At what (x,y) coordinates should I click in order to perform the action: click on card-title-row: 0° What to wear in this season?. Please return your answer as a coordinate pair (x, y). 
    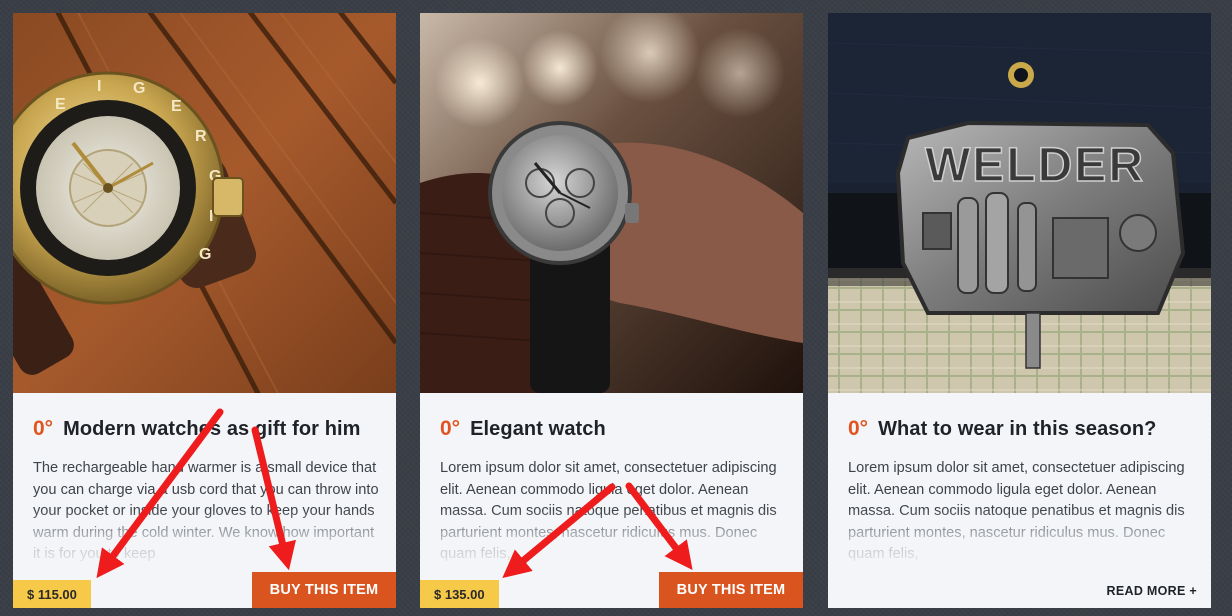
    Looking at the image, I should click on (1023, 429).